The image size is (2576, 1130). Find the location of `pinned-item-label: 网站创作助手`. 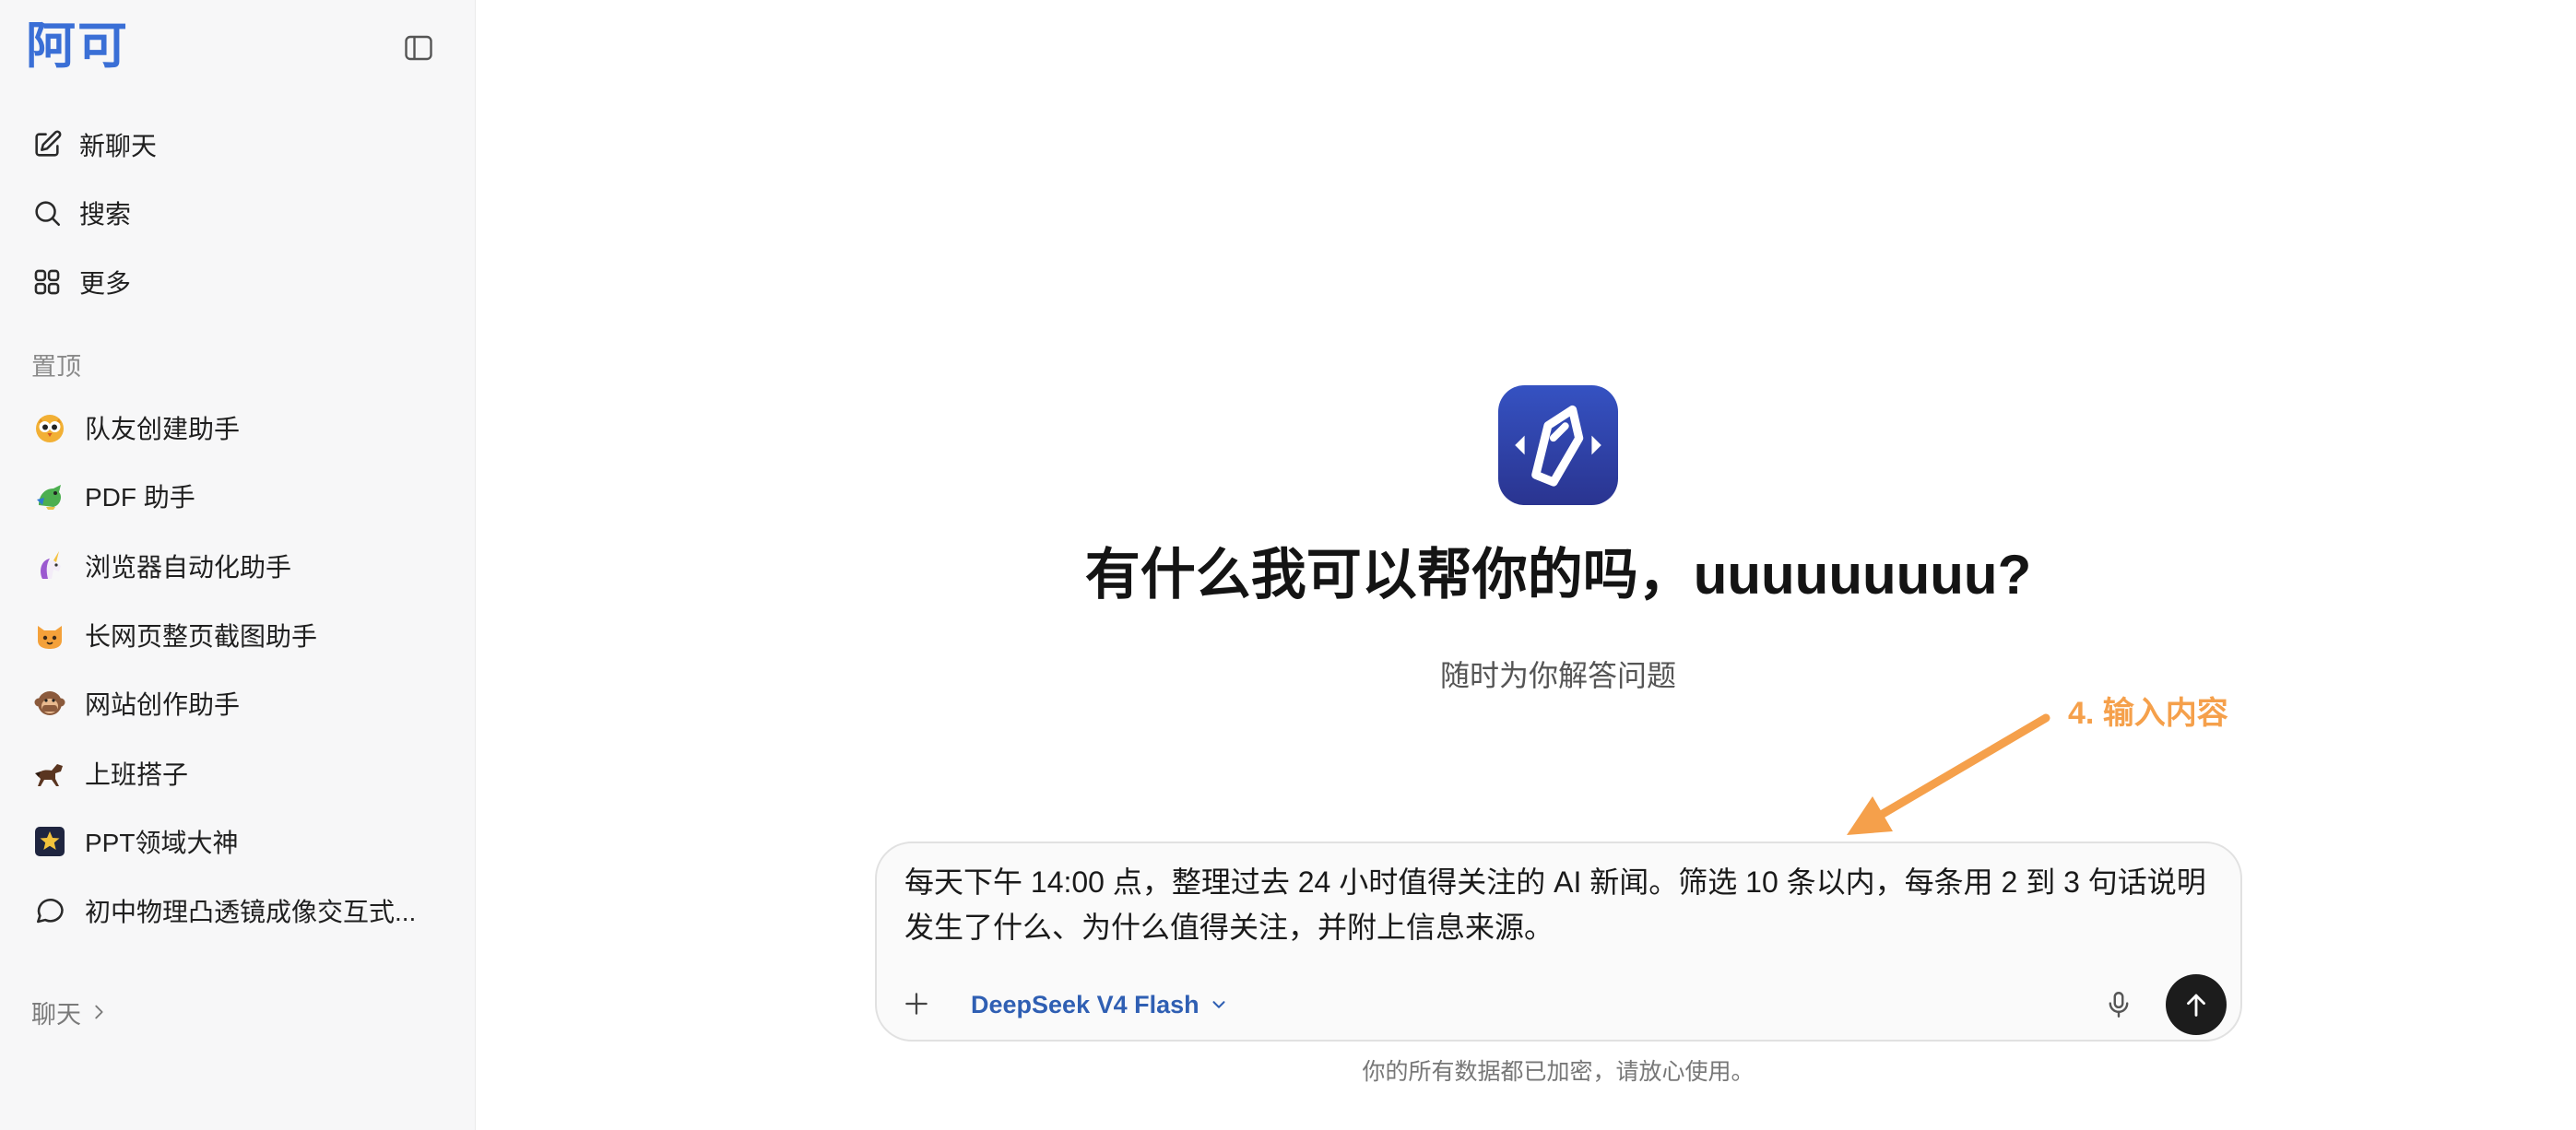

pinned-item-label: 网站创作助手 is located at coordinates (163, 704).